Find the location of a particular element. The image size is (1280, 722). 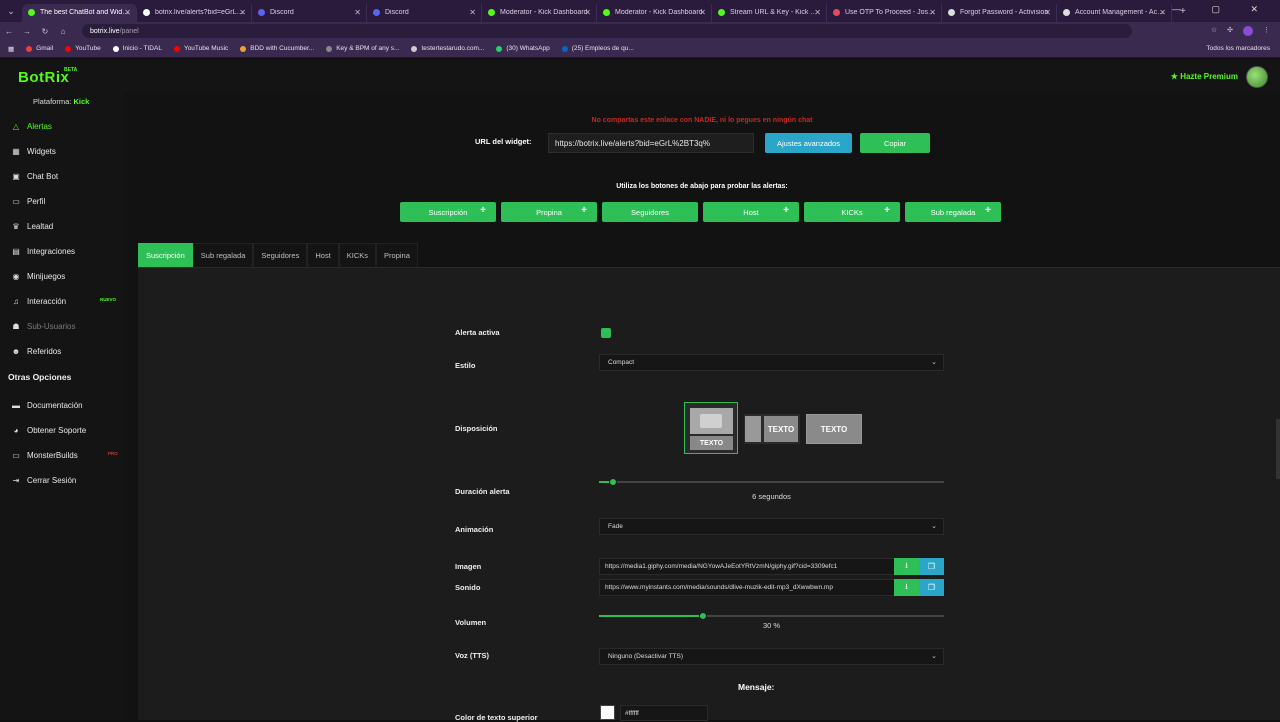

profile-avatar is located at coordinates (1248, 31).